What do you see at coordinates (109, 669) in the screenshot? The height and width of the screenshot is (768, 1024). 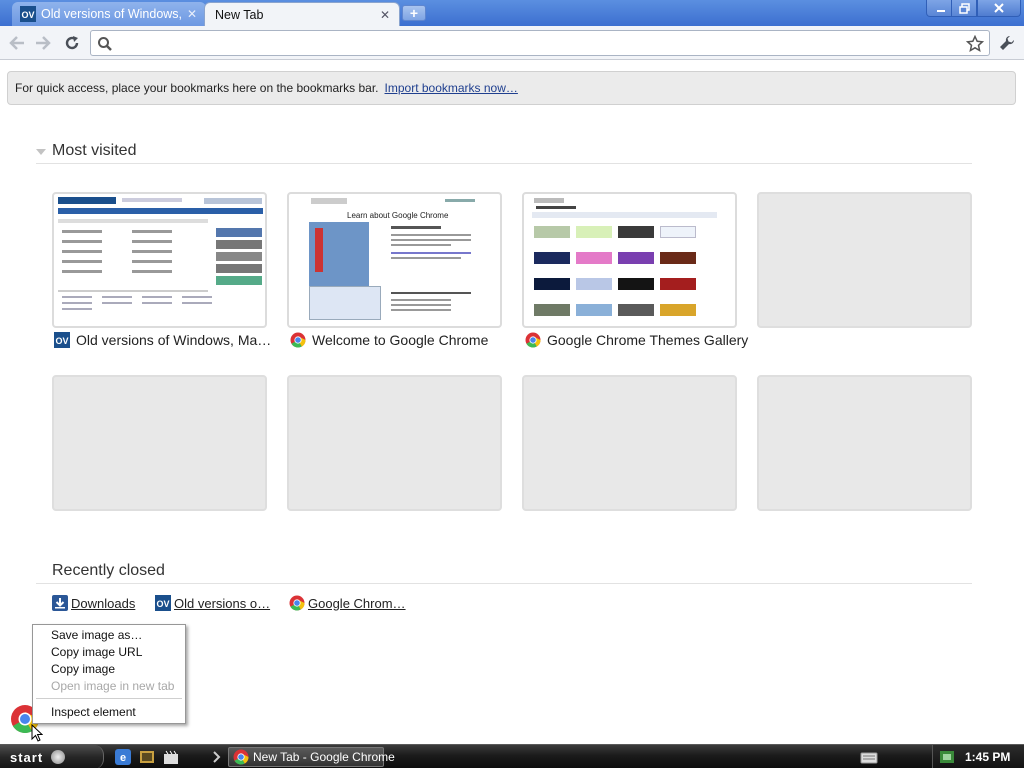 I see `context-menu-copy-image: Copy image` at bounding box center [109, 669].